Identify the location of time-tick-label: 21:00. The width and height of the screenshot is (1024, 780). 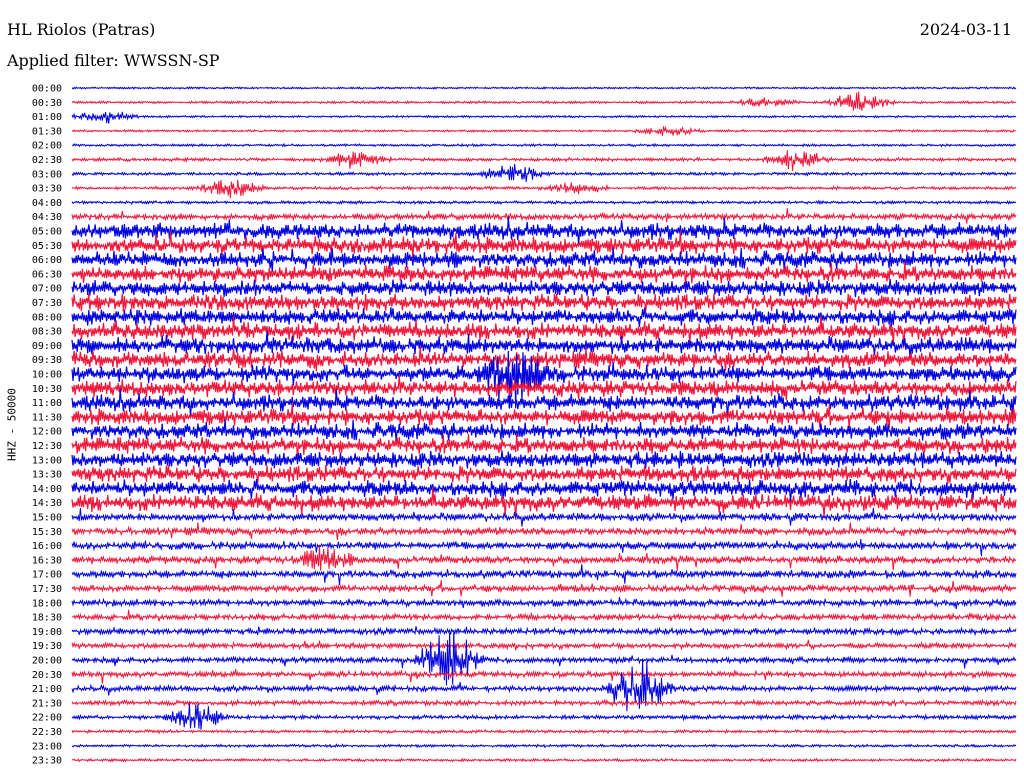
(47, 689).